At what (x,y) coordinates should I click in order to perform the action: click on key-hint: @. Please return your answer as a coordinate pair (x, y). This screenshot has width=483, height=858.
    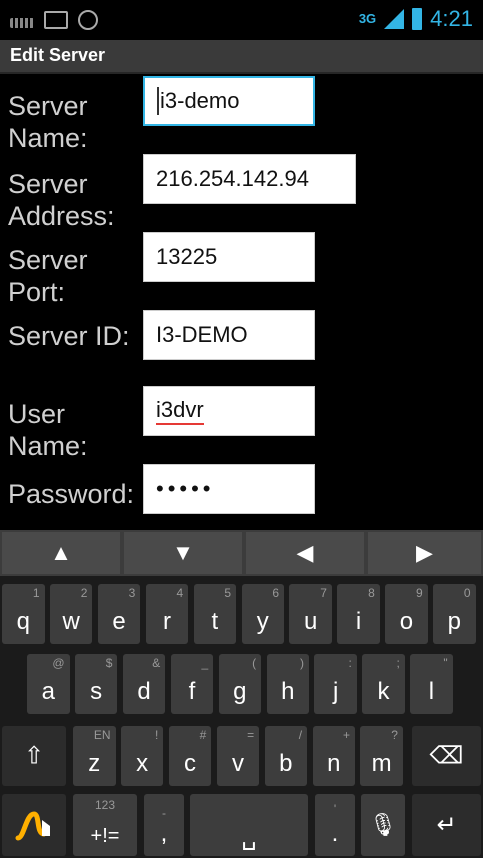
    Looking at the image, I should click on (58, 663).